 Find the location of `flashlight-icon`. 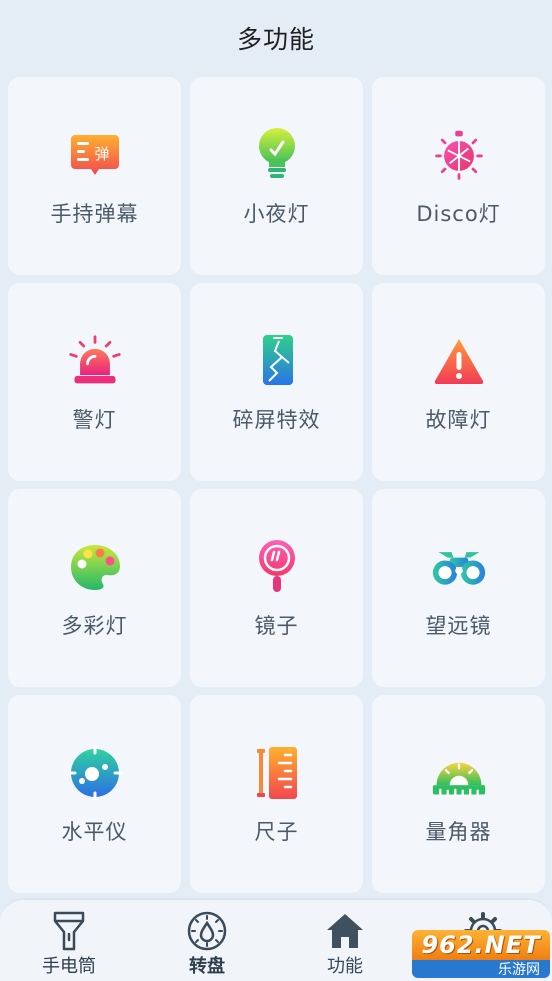

flashlight-icon is located at coordinates (69, 931).